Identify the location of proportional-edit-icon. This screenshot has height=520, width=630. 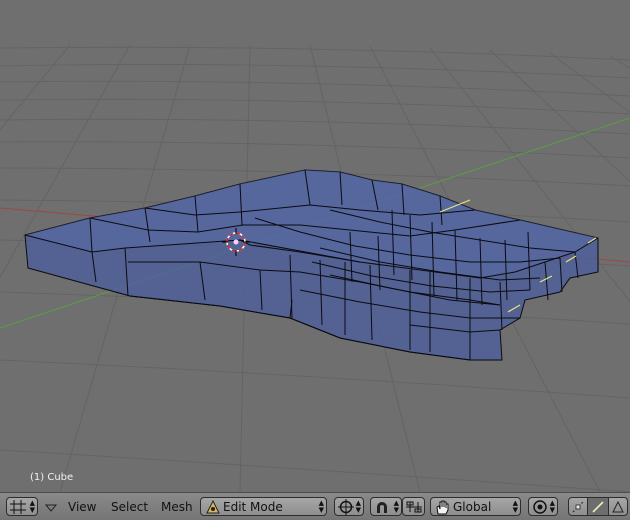
(540, 506).